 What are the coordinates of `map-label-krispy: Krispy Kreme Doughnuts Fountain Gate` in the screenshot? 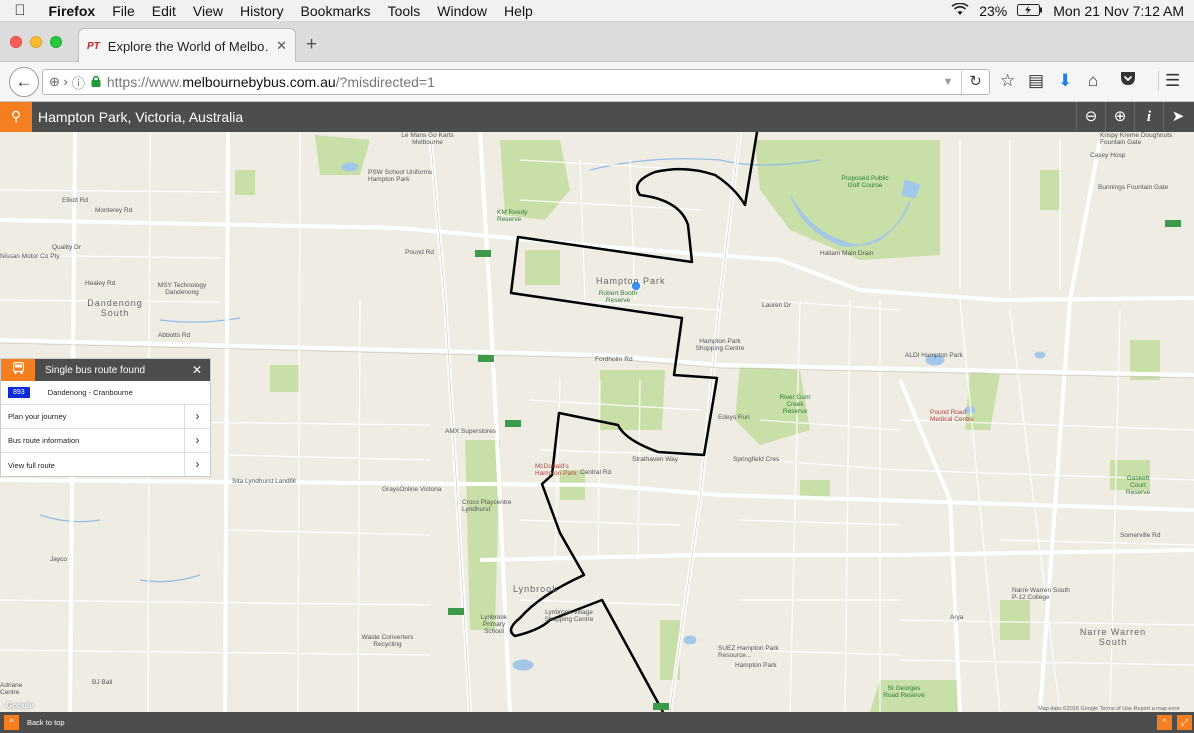 It's located at (1136, 139).